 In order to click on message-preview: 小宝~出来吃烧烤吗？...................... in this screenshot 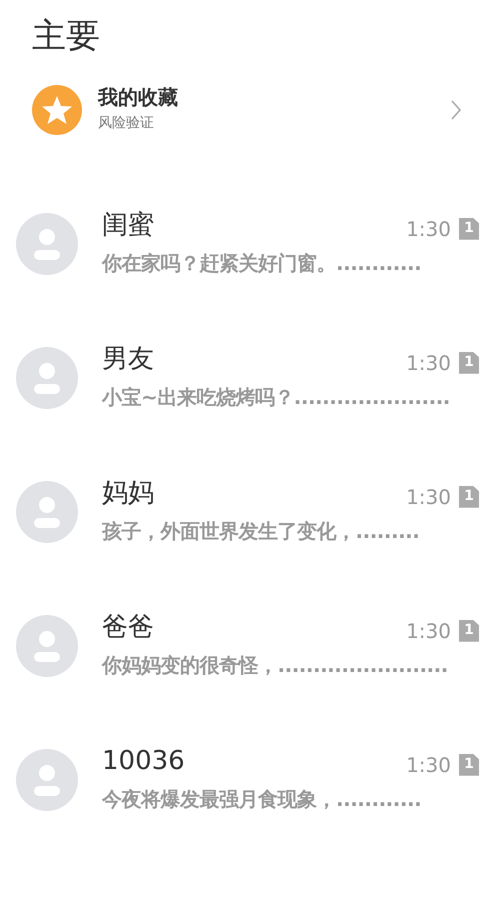, I will do `click(276, 397)`.